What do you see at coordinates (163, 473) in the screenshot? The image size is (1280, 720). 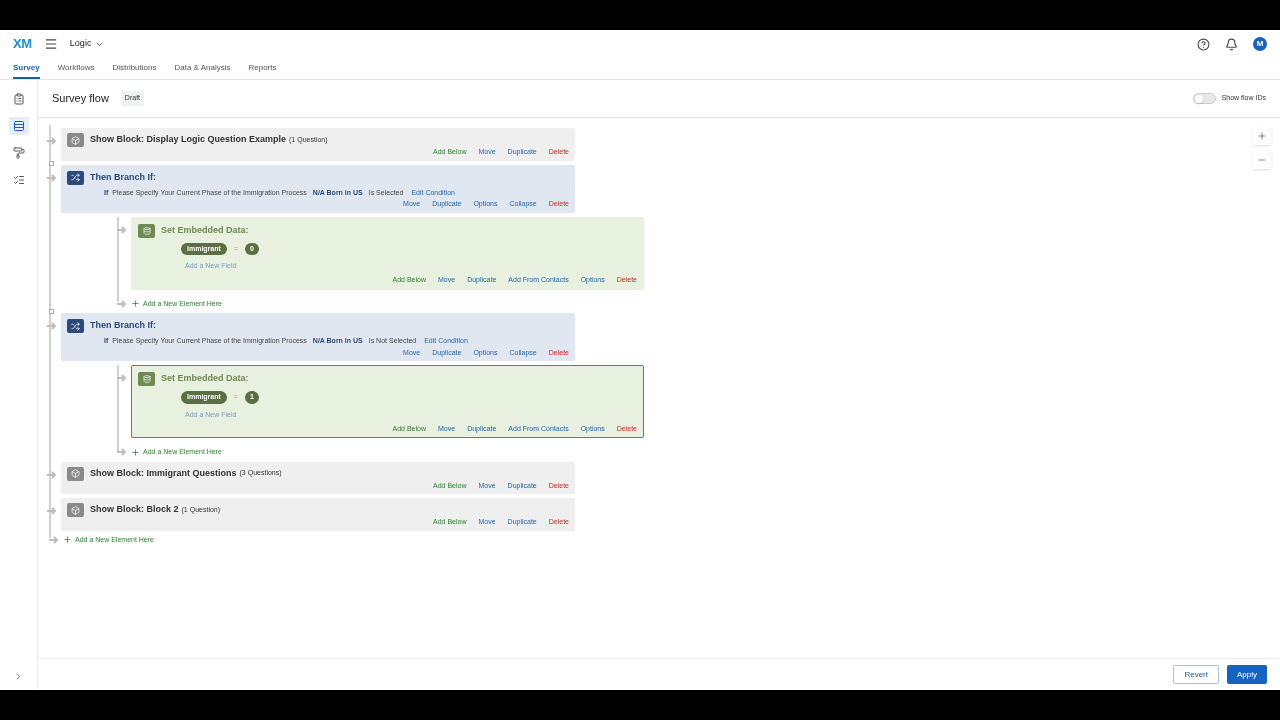 I see `block-title: Show Block: Immigrant Questions` at bounding box center [163, 473].